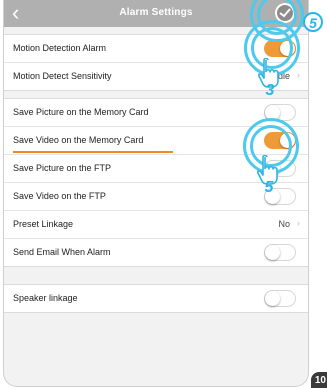 The image size is (327, 388). Describe the element at coordinates (319, 380) in the screenshot. I see `page-number: 10` at that location.